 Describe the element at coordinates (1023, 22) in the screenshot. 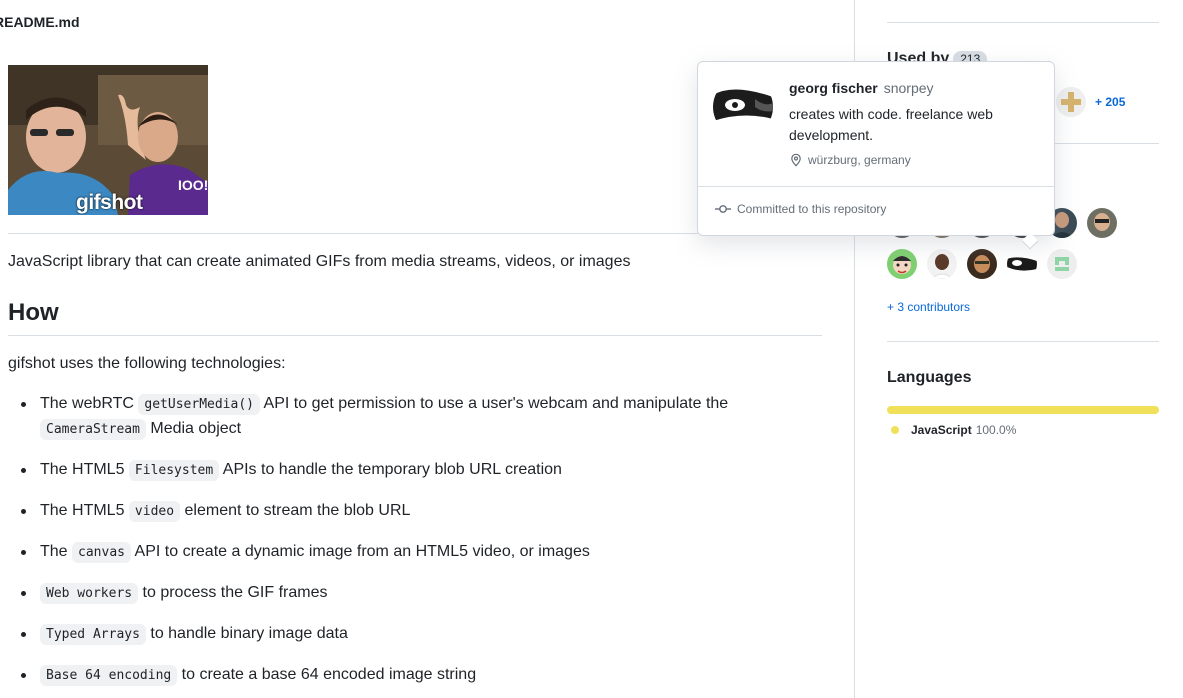

I see `sidebar-divider-top` at that location.